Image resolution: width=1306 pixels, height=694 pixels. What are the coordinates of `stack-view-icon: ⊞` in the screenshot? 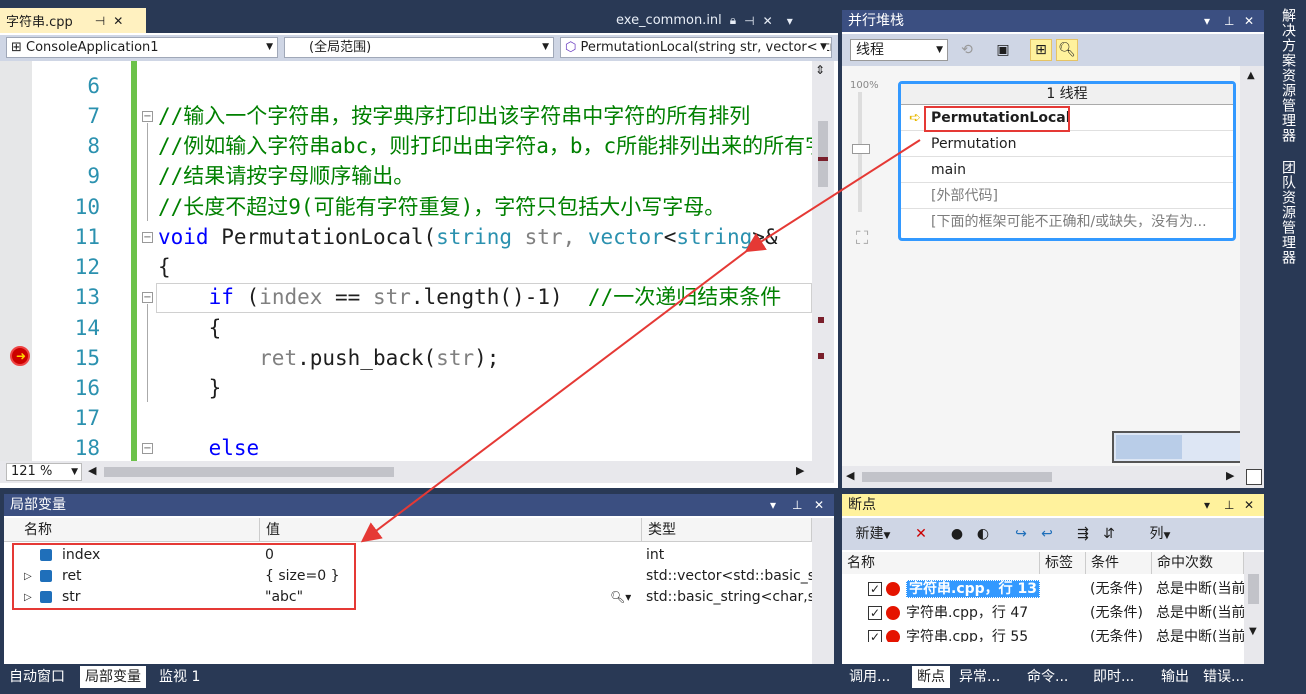 It's located at (1041, 50).